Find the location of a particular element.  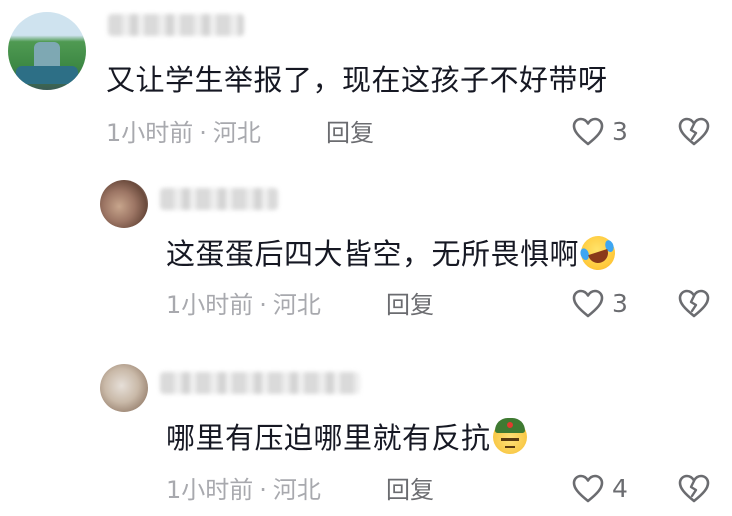

comment-text-container: 哪里有压迫哪里就有反抗 is located at coordinates (346, 437).